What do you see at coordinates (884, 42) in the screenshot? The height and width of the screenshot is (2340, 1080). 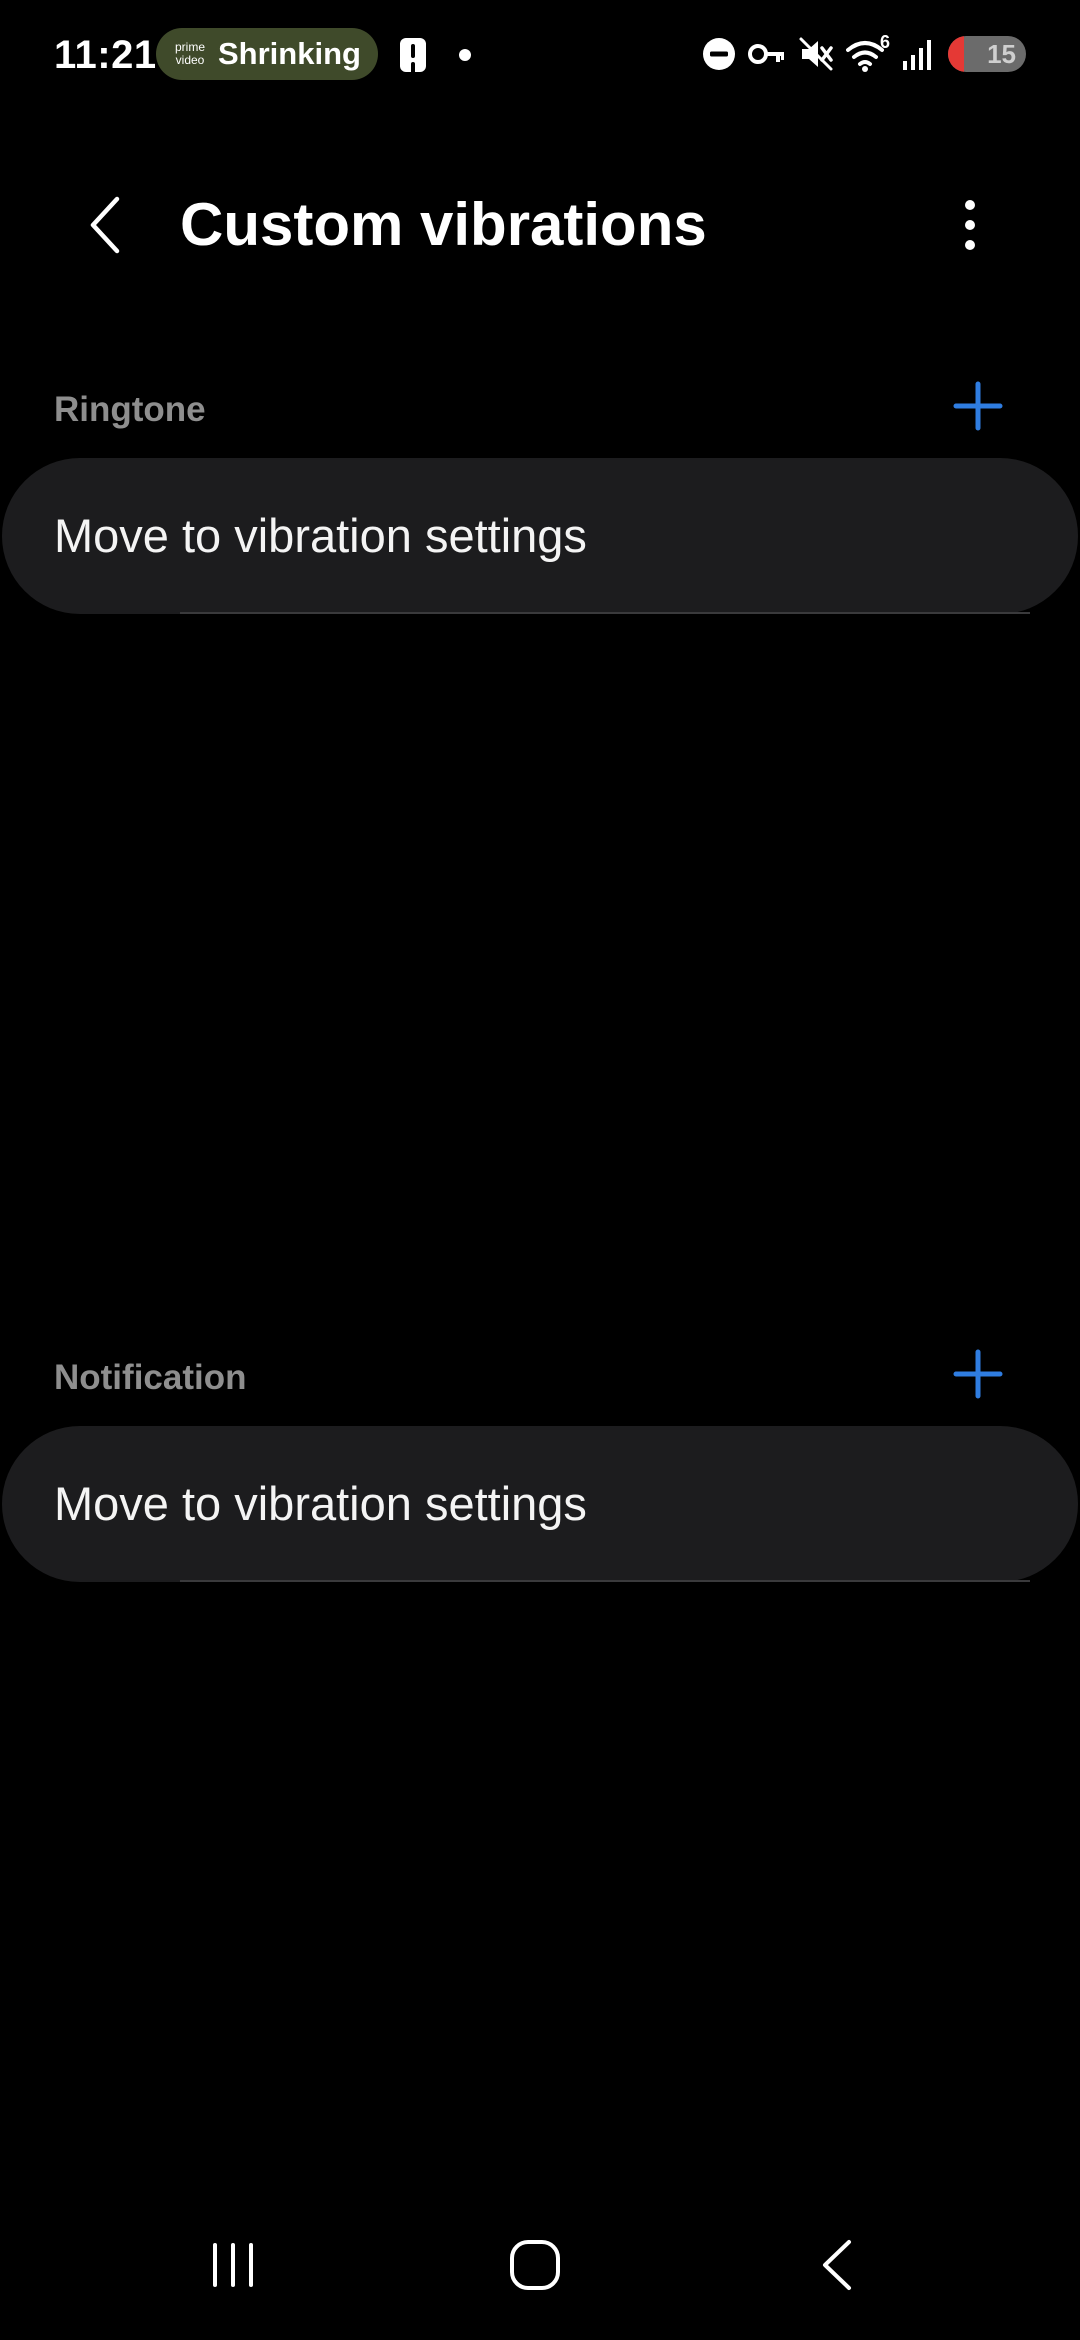 I see `wifi-generation-label: 6` at bounding box center [884, 42].